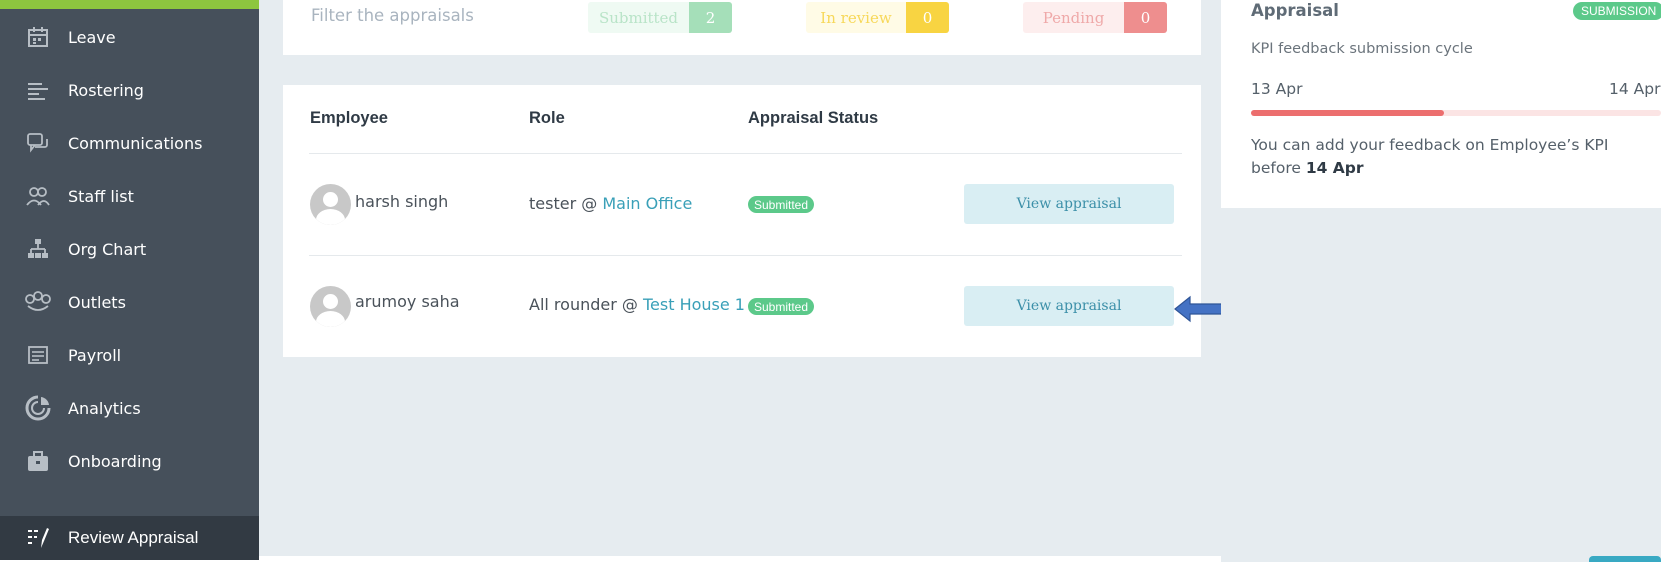  I want to click on column-header-role: Role, so click(547, 118).